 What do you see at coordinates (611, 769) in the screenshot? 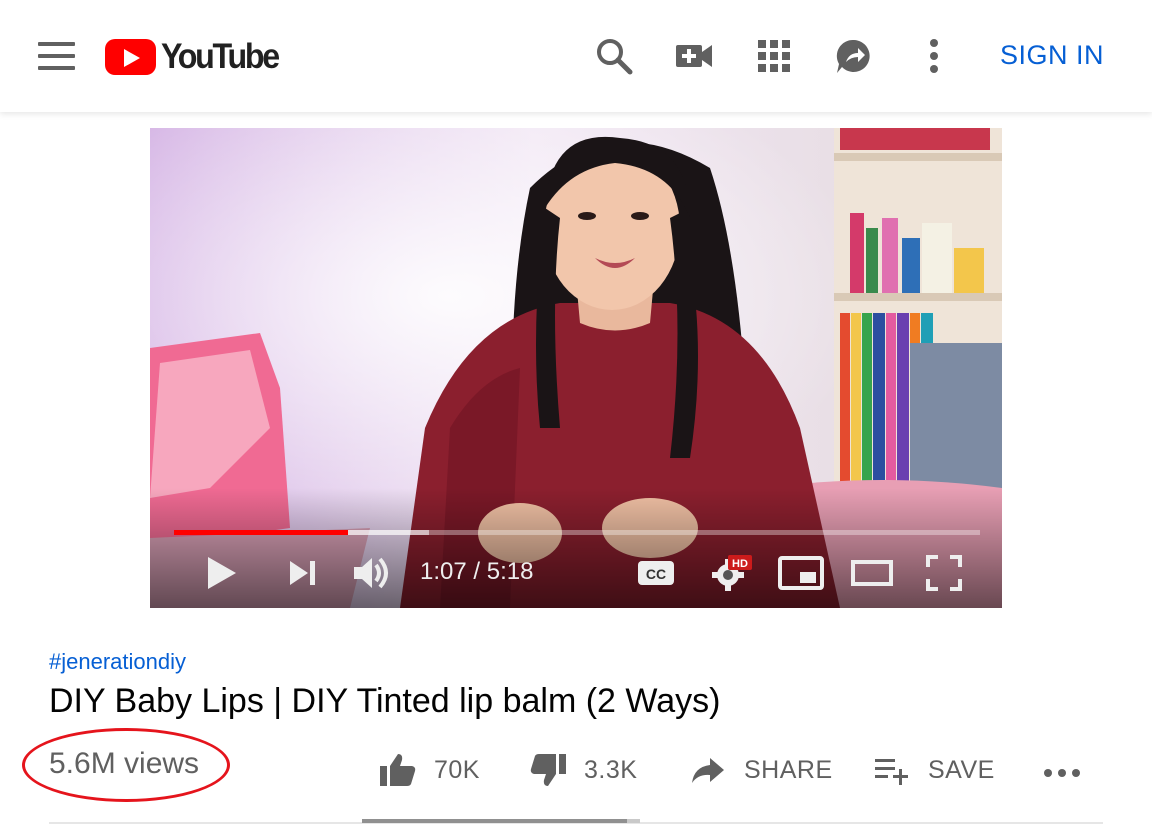
I see `dislike-count: 3.3K` at bounding box center [611, 769].